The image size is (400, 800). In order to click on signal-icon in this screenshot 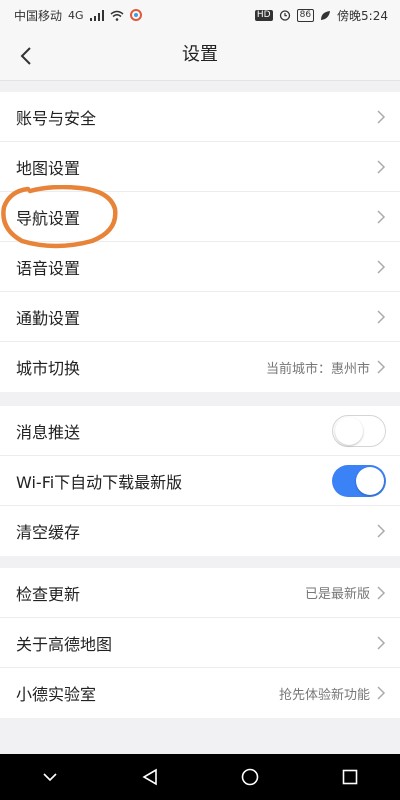, I will do `click(96, 15)`.